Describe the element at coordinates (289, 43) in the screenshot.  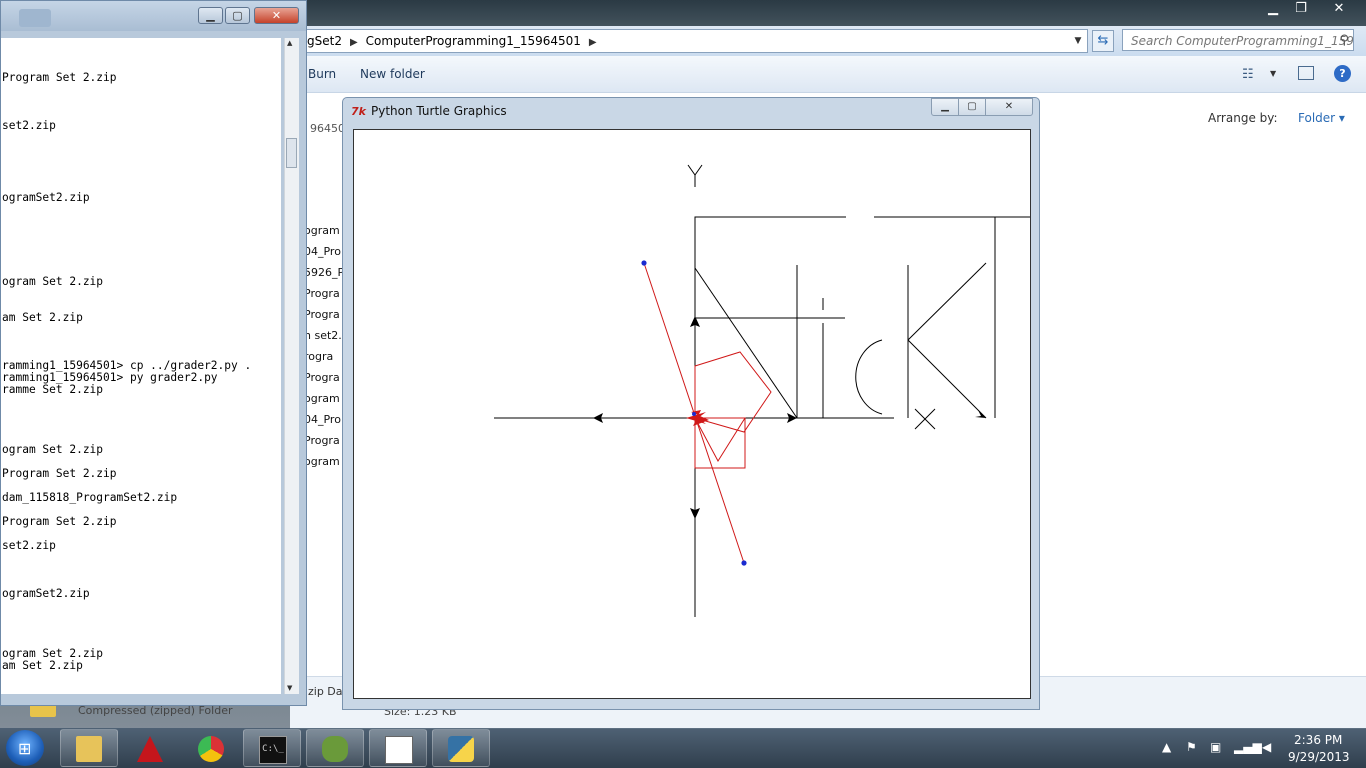
I see `scroll-up-icon: ▲` at that location.